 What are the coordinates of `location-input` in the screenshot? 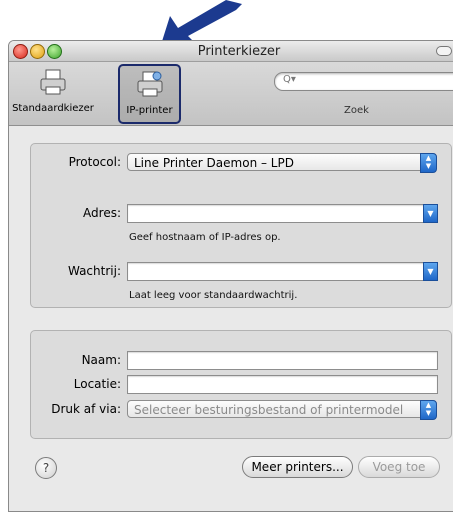 It's located at (282, 384).